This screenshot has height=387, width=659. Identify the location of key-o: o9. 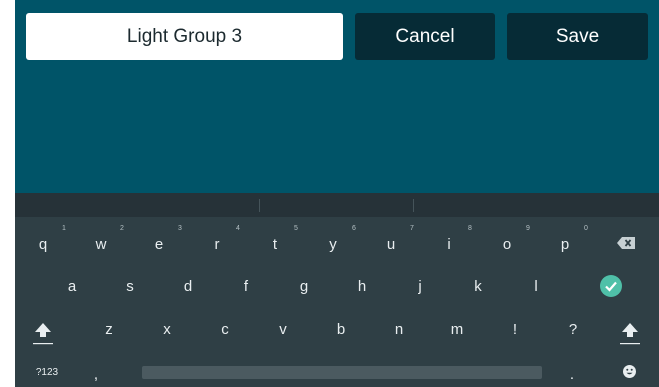
(507, 244).